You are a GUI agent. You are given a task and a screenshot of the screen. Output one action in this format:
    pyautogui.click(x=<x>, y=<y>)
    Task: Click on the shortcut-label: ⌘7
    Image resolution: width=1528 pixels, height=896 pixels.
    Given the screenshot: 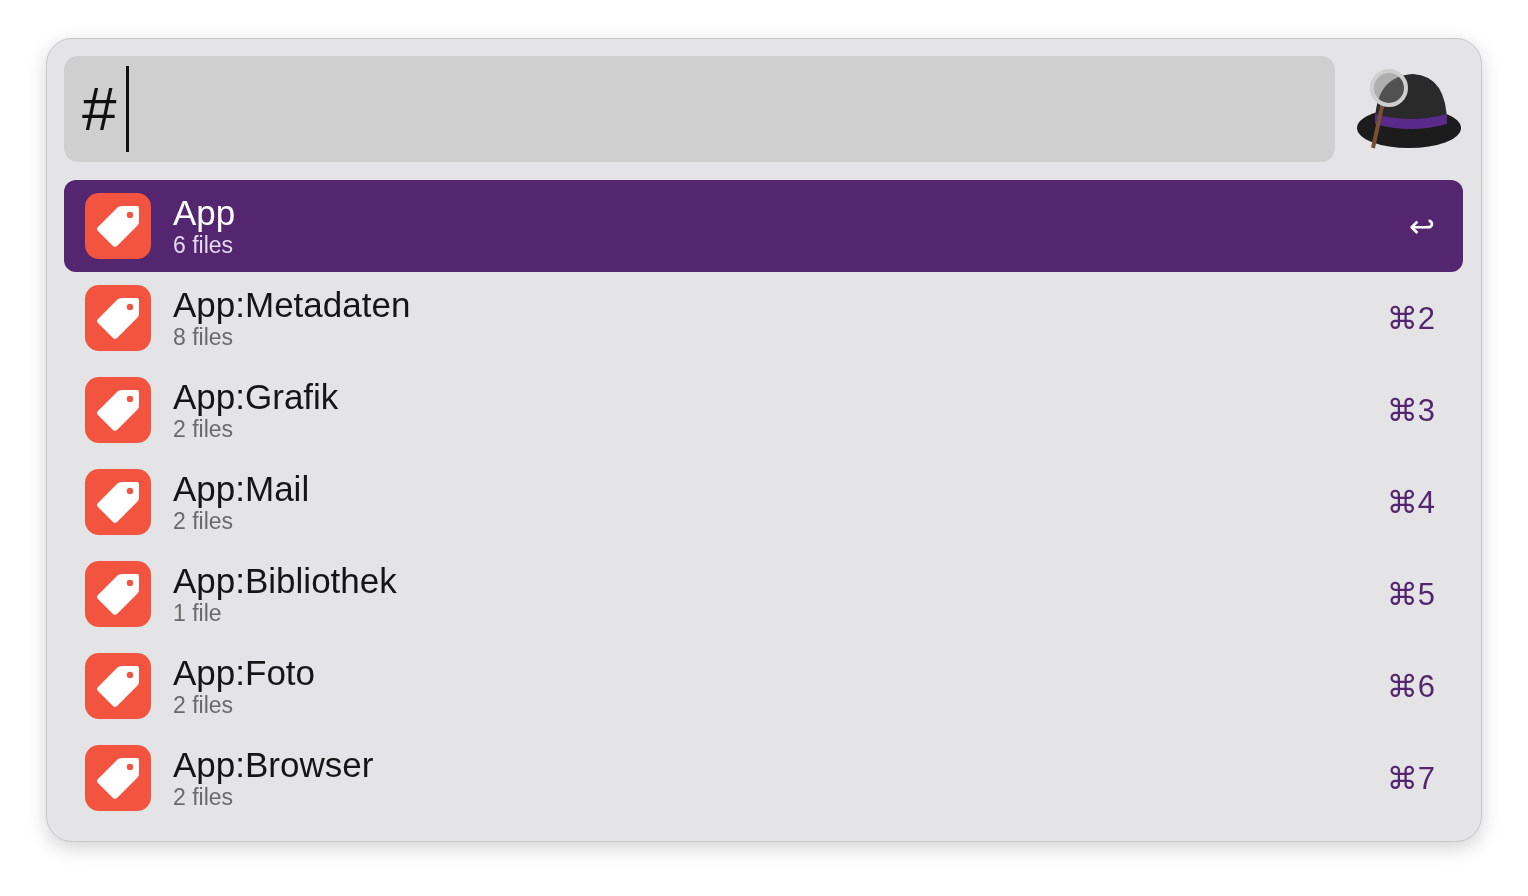 What is the action you would take?
    pyautogui.click(x=1410, y=778)
    